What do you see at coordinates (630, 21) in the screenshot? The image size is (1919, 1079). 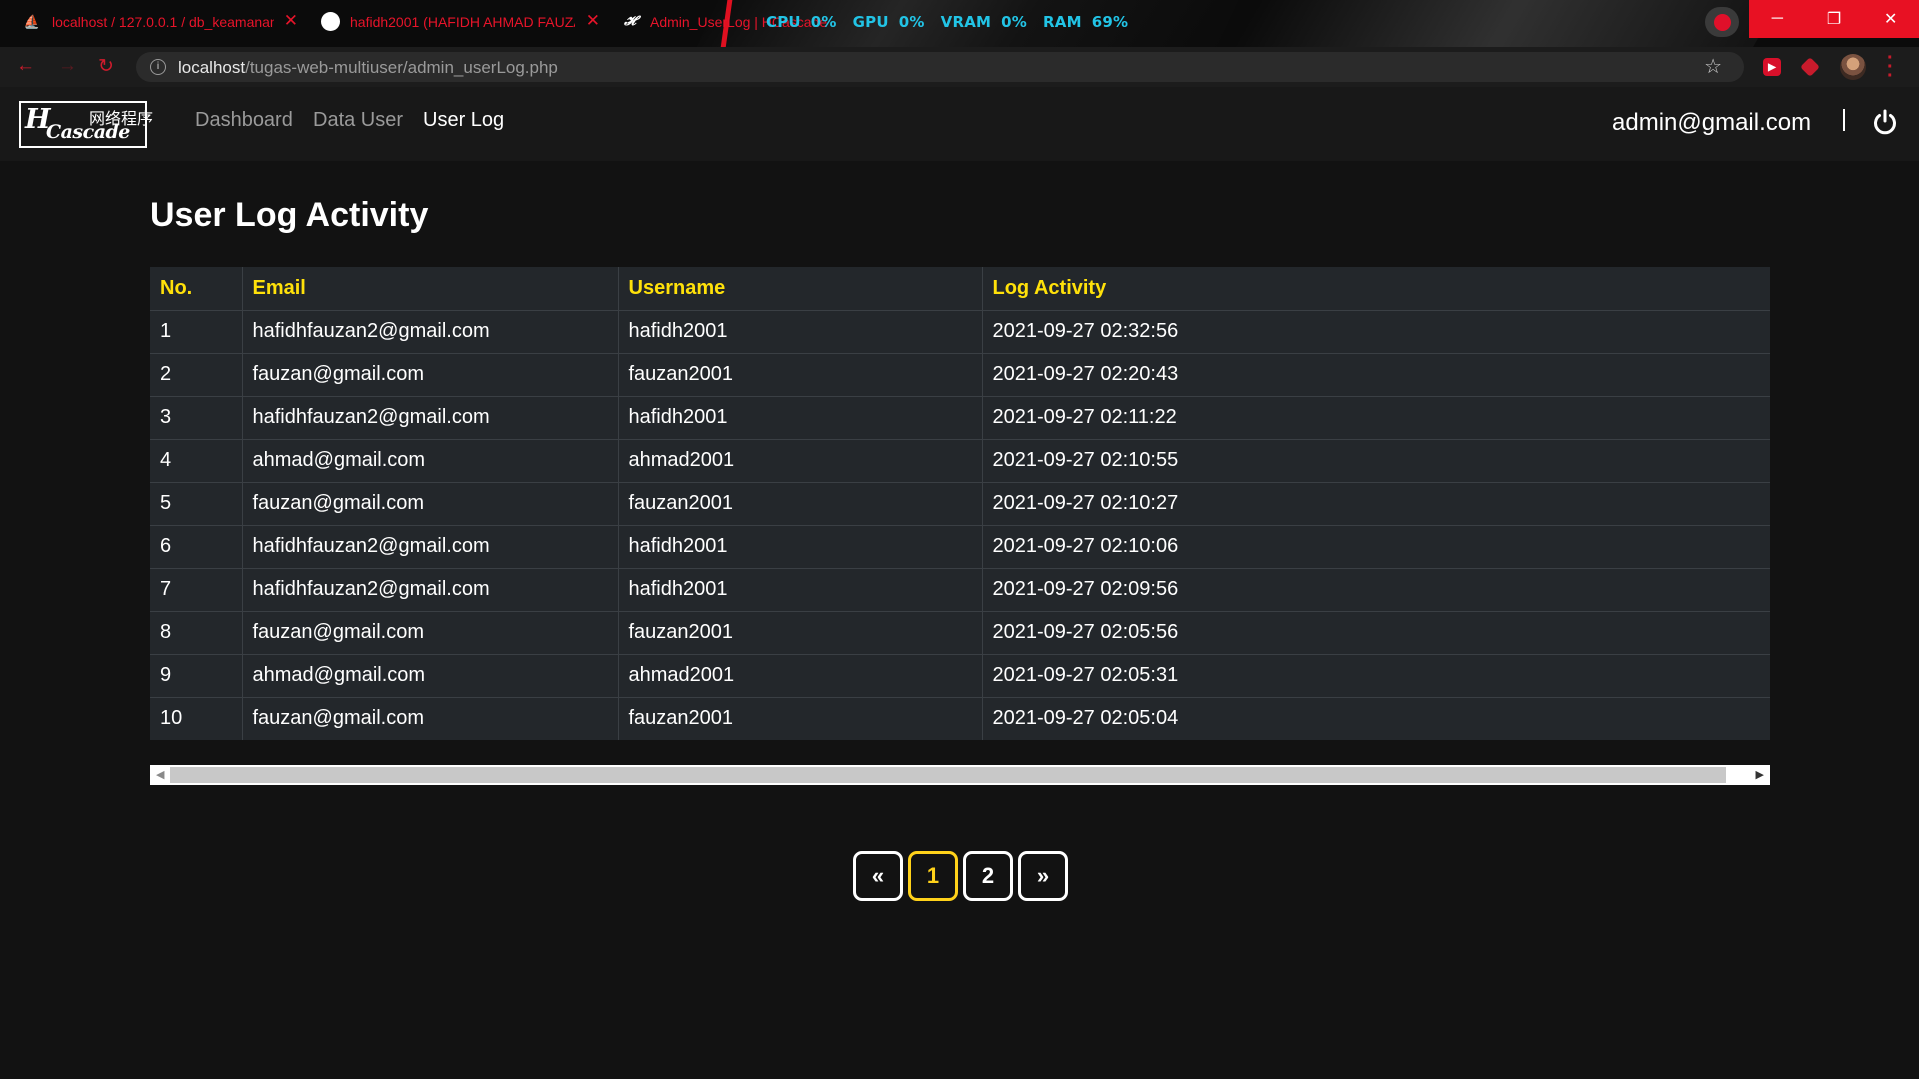 I see `site-logo-icon: 𝓗` at bounding box center [630, 21].